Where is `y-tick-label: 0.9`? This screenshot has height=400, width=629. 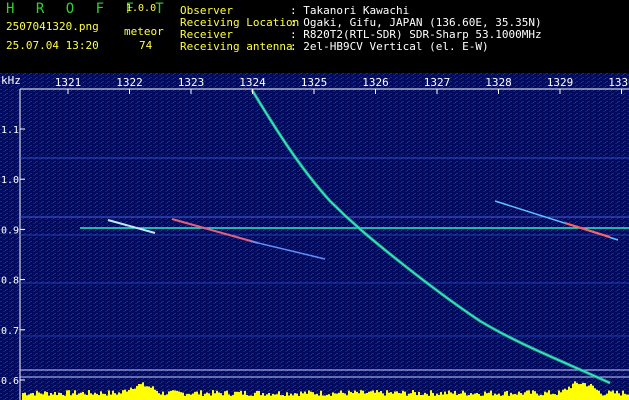 y-tick-label: 0.9 is located at coordinates (10, 230).